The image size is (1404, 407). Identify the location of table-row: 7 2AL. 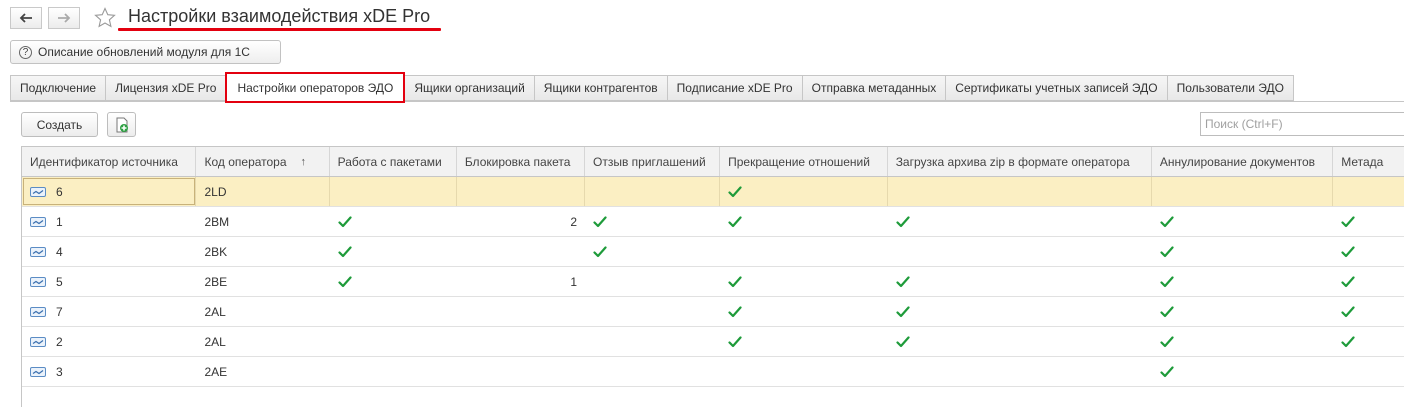
(713, 312).